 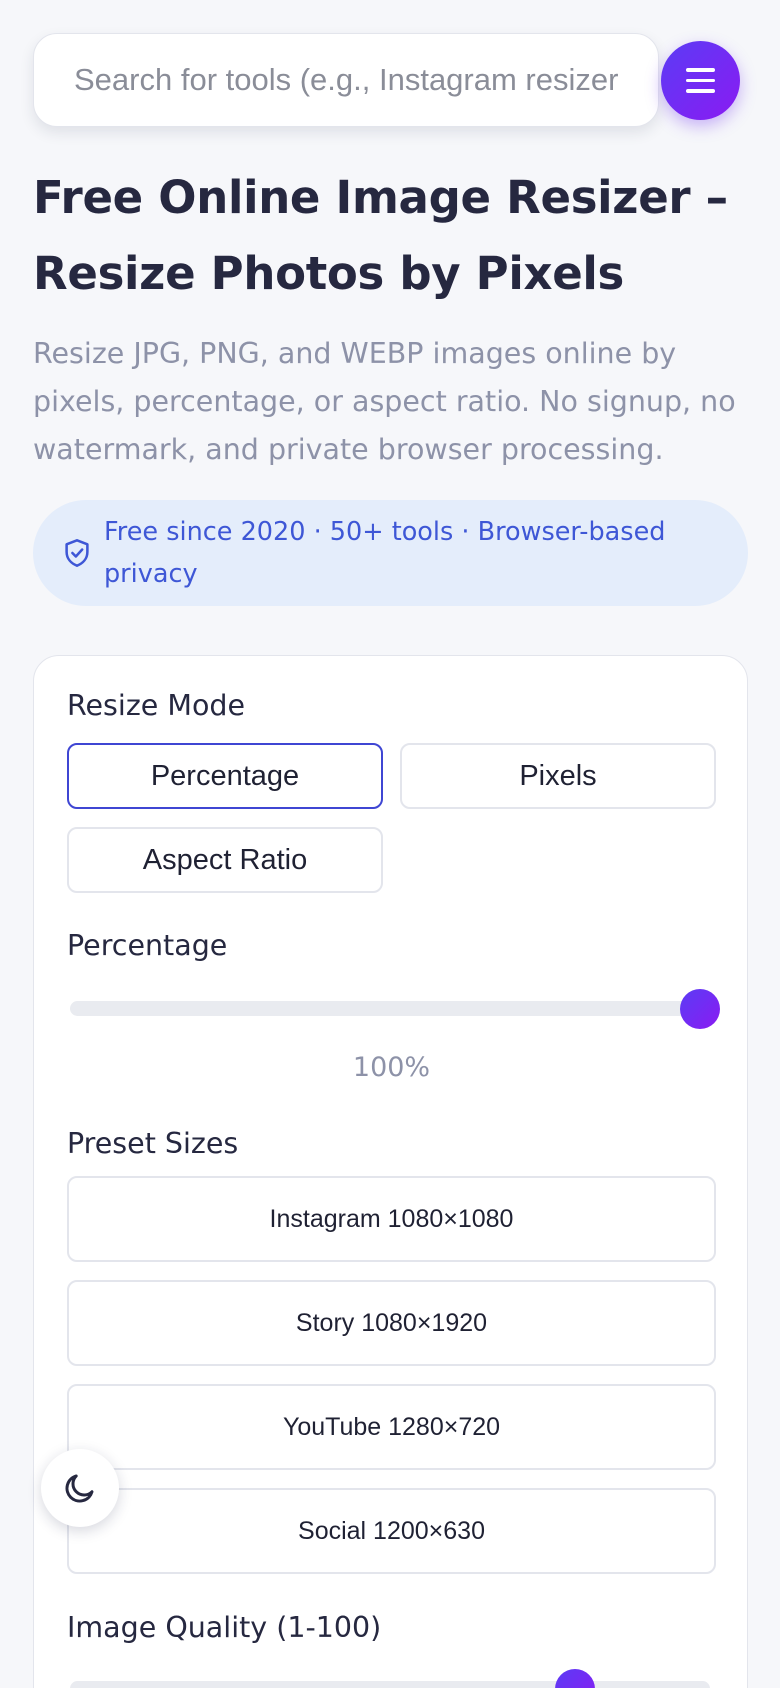 What do you see at coordinates (574, 1678) in the screenshot?
I see `quality-slider-thumb` at bounding box center [574, 1678].